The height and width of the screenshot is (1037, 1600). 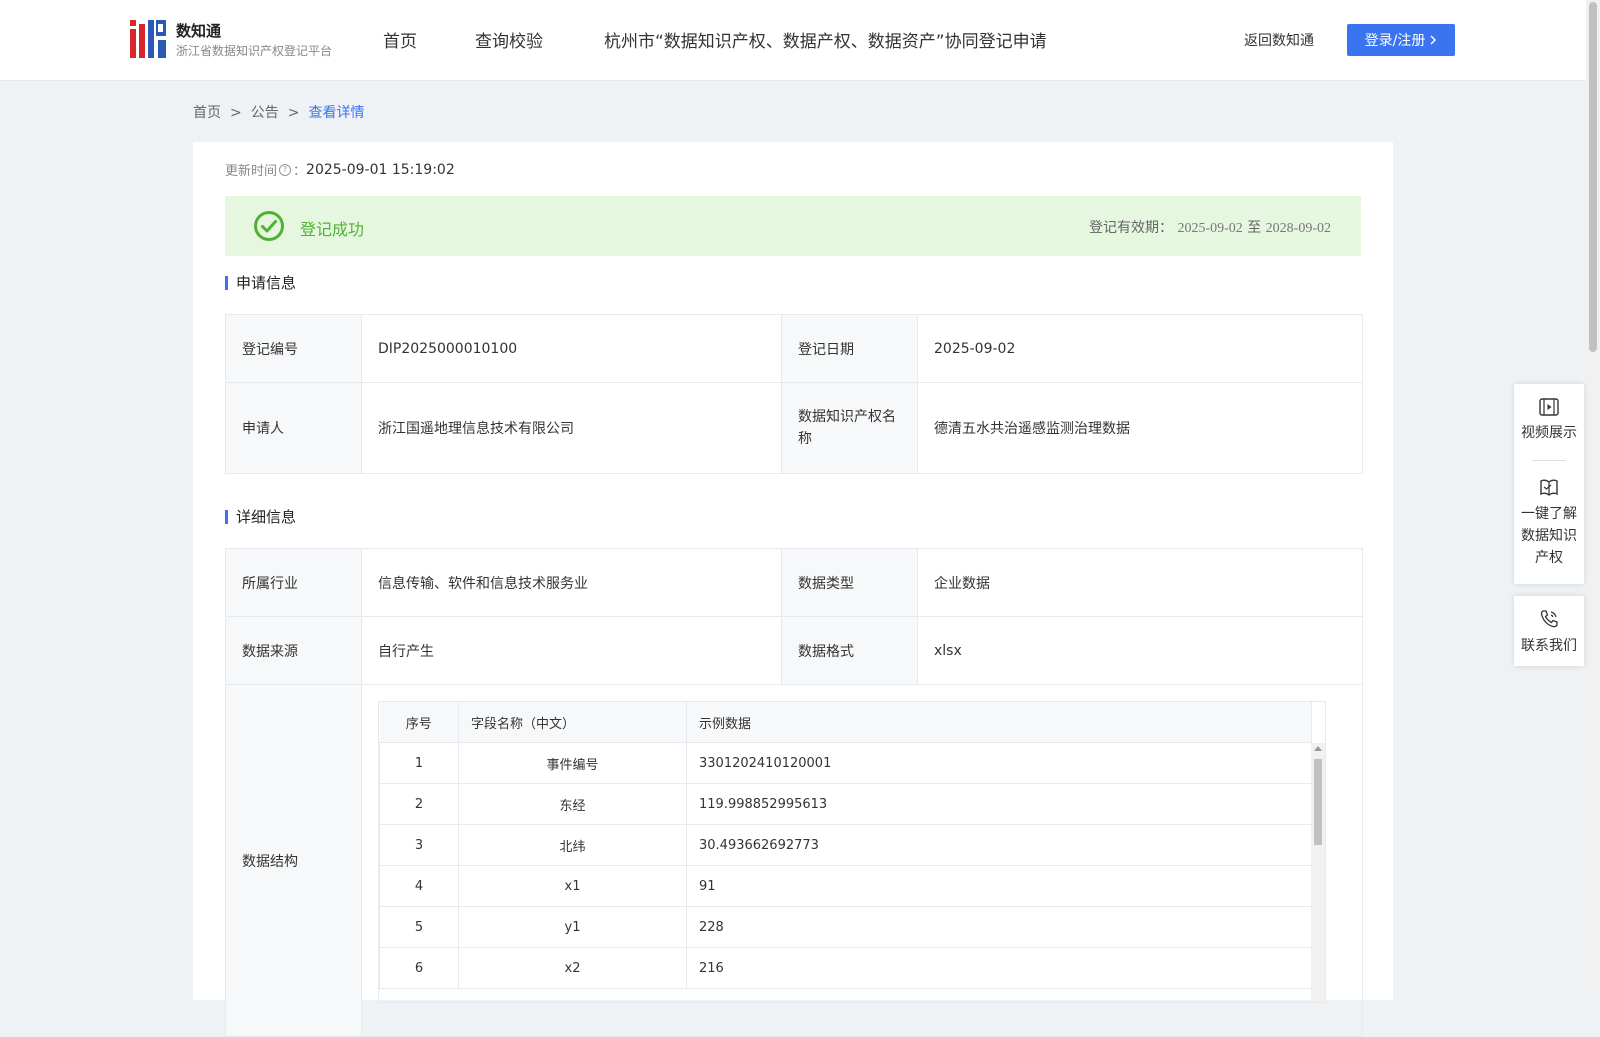 What do you see at coordinates (1549, 487) in the screenshot?
I see `book-icon` at bounding box center [1549, 487].